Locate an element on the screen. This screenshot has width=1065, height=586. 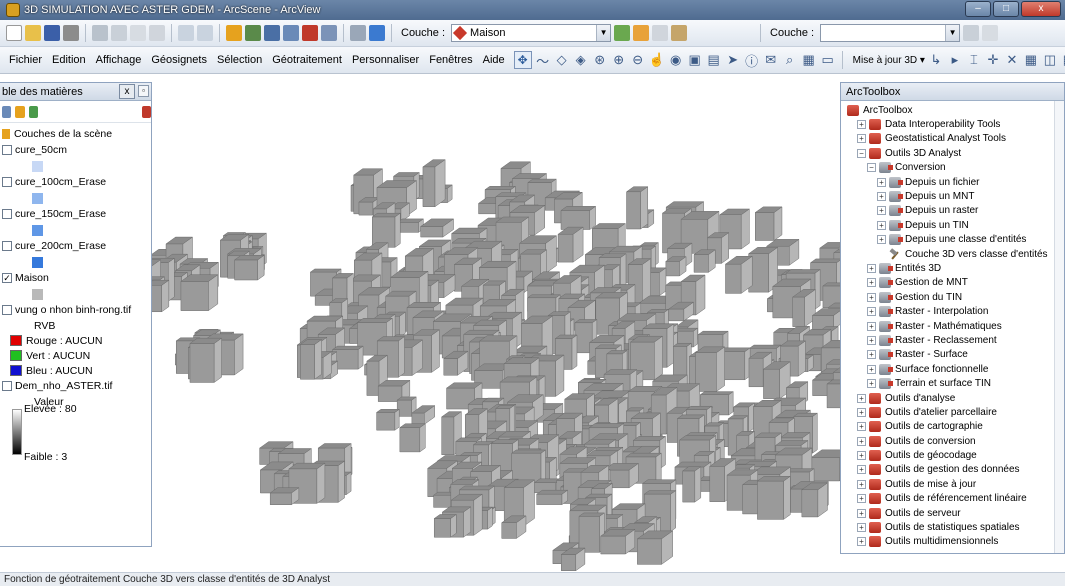
blue-band-swatch is located at coordinates (16, 370).